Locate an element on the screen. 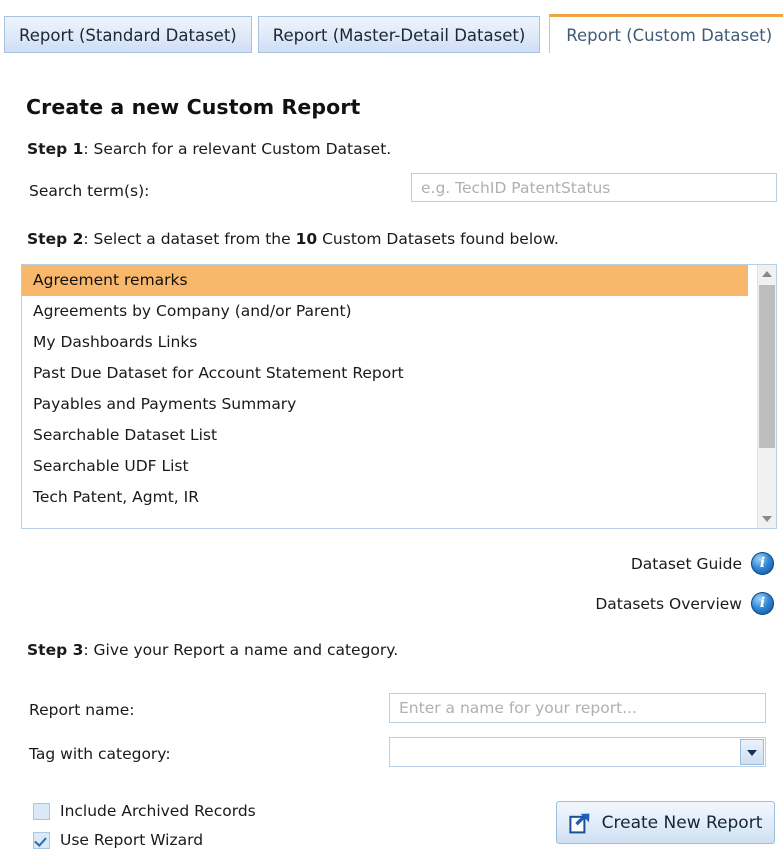 The width and height of the screenshot is (783, 863). search-terms-label: Search term(s): is located at coordinates (89, 191).